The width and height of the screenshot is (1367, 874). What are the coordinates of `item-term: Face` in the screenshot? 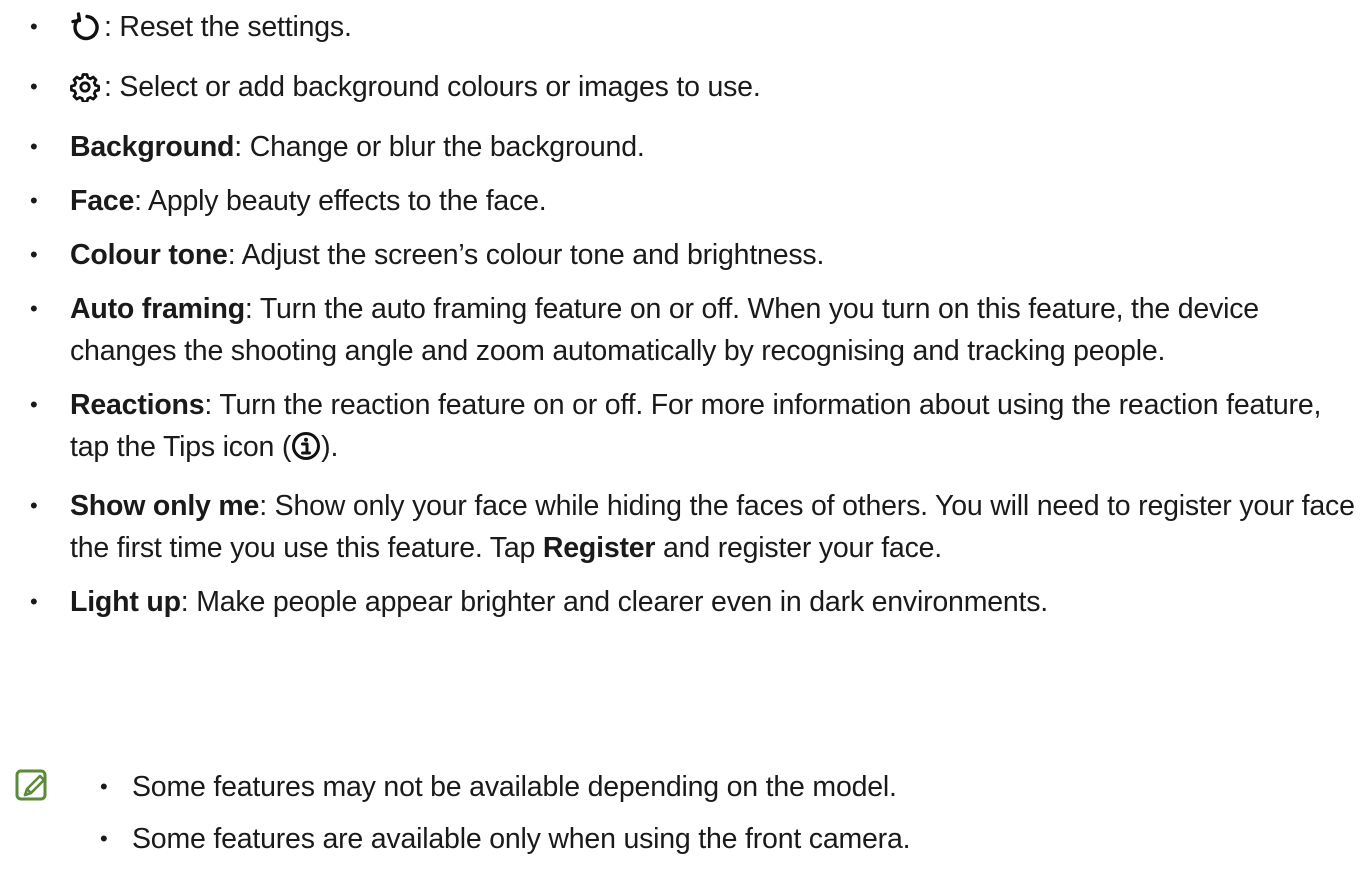 It's located at (102, 201).